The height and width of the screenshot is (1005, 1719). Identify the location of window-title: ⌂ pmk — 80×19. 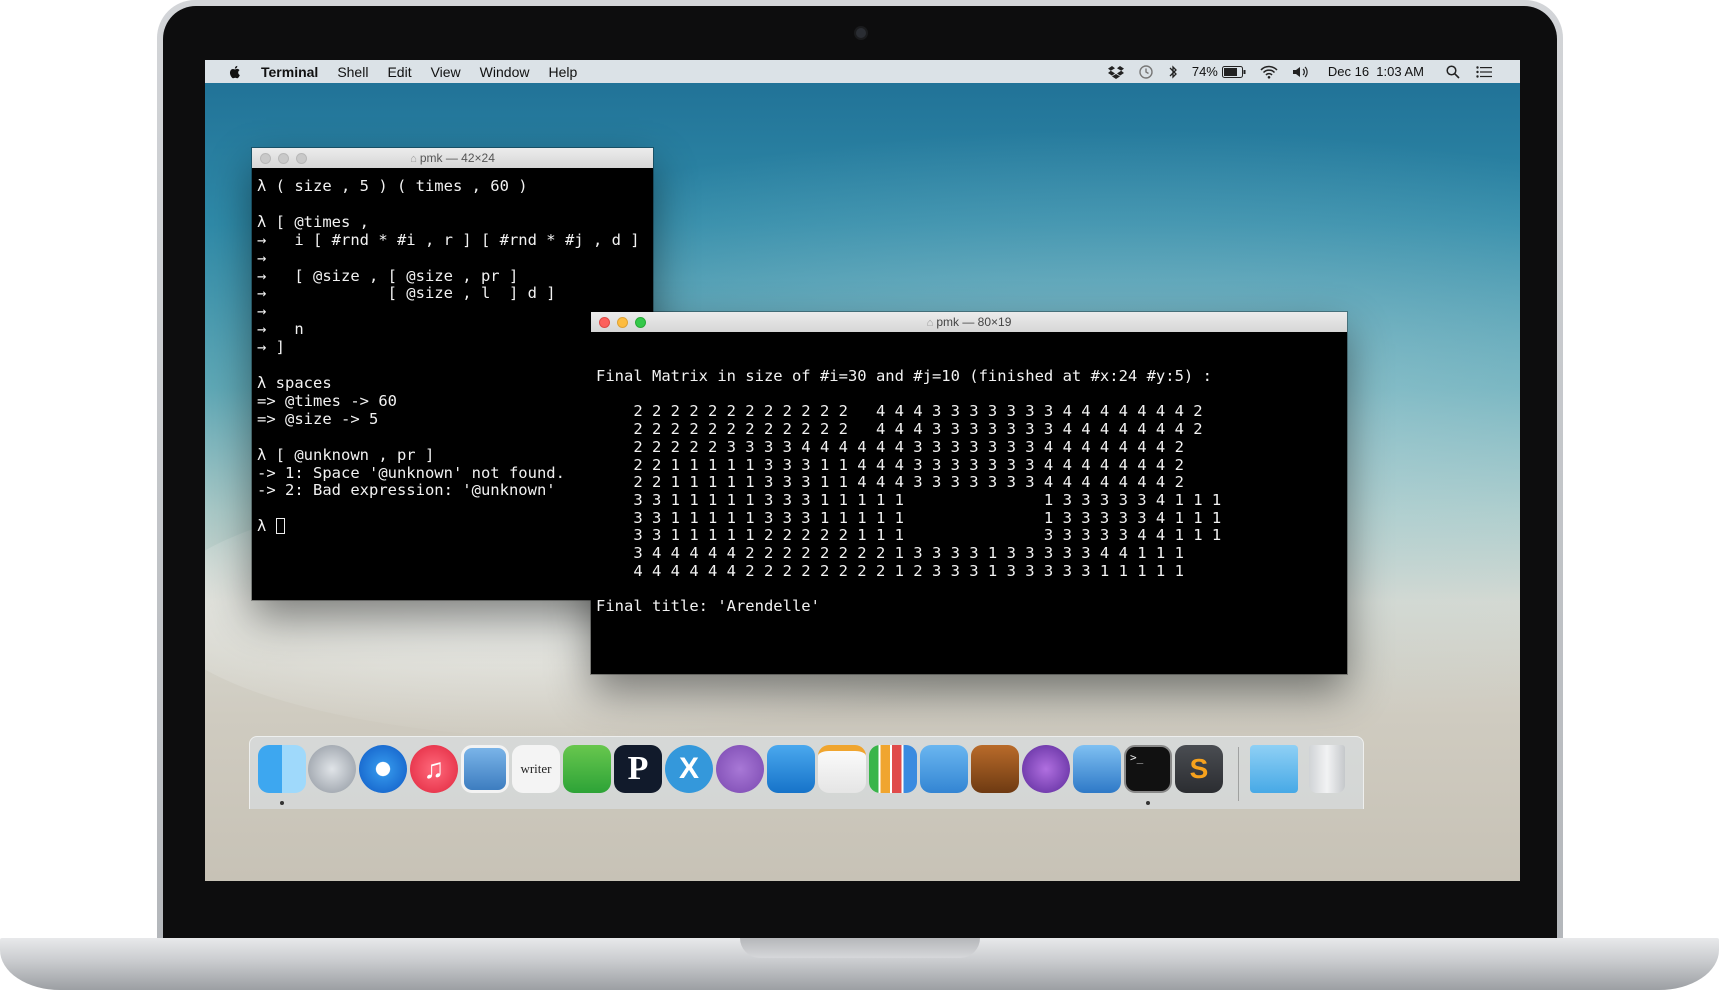
(969, 322).